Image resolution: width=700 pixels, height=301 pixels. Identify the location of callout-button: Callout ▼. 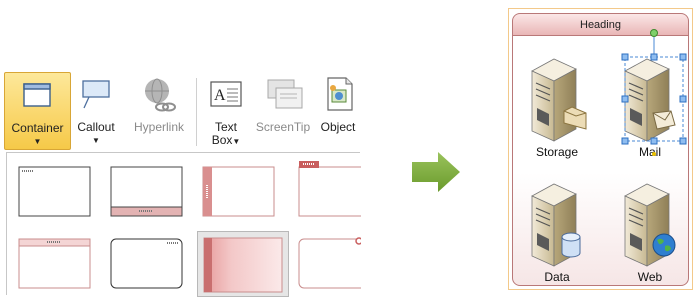
(96, 111).